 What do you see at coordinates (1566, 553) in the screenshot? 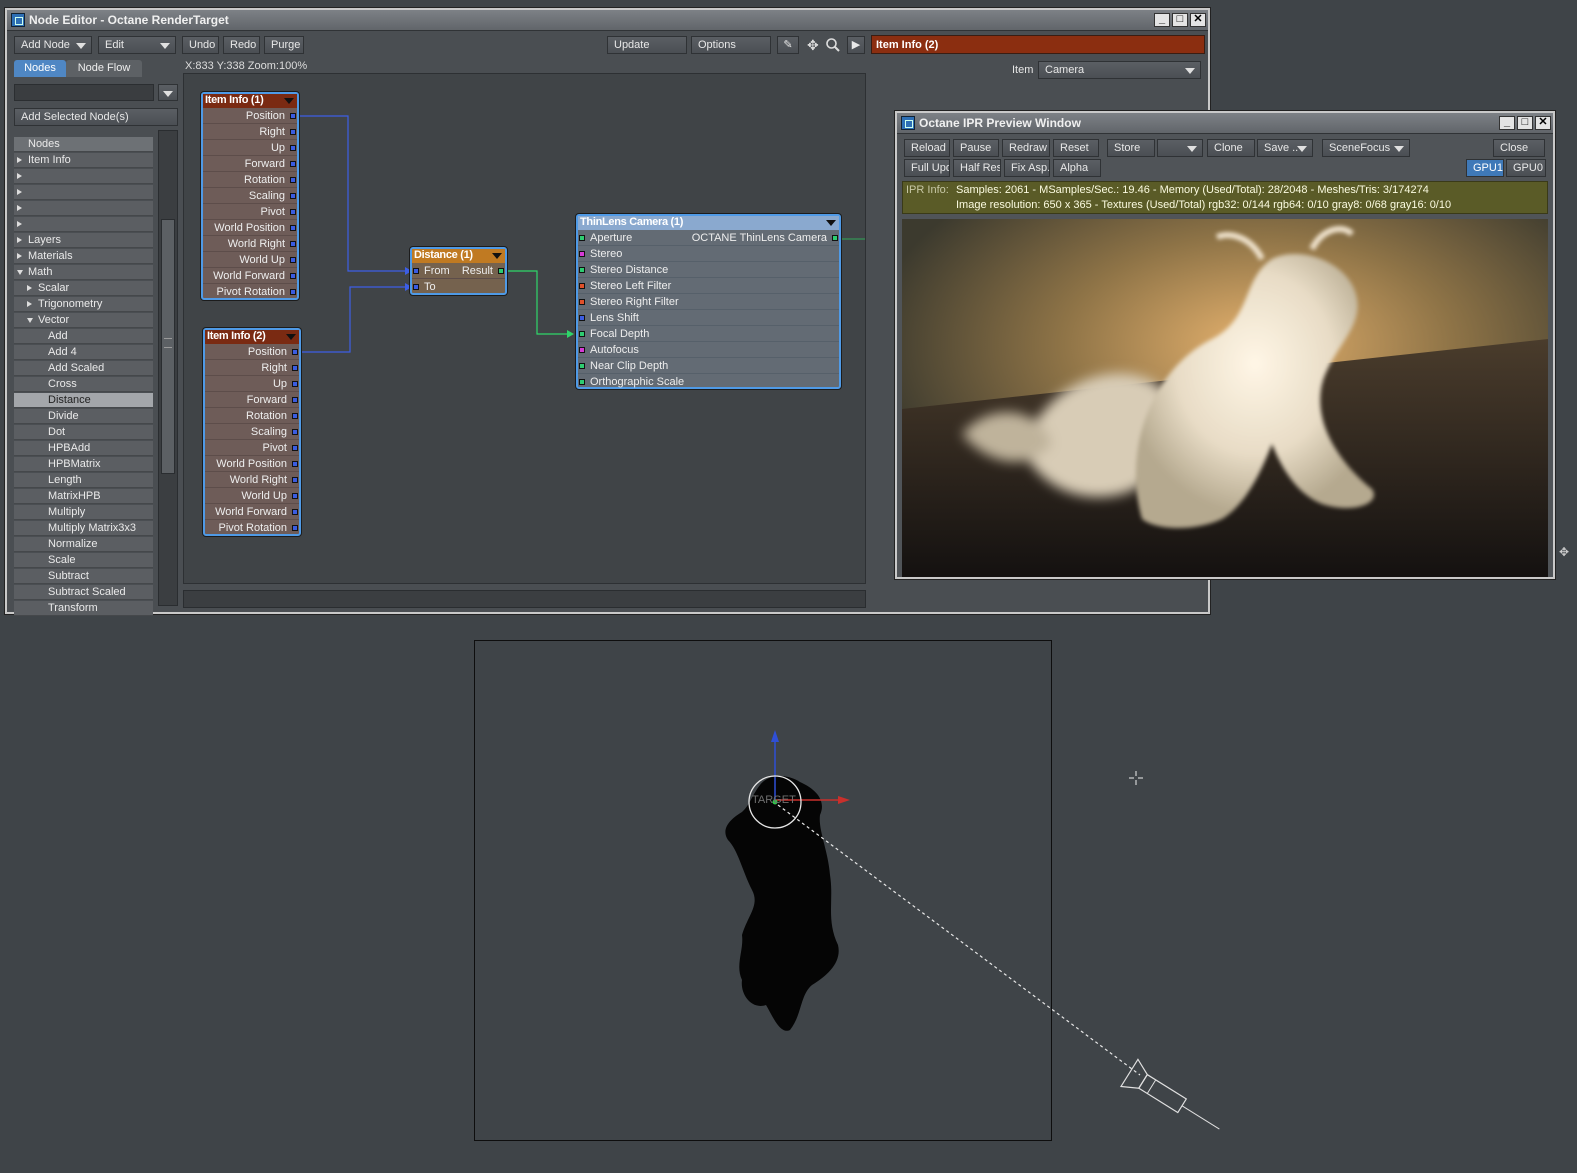
I see `right-edge-move-icon: ✥` at bounding box center [1566, 553].